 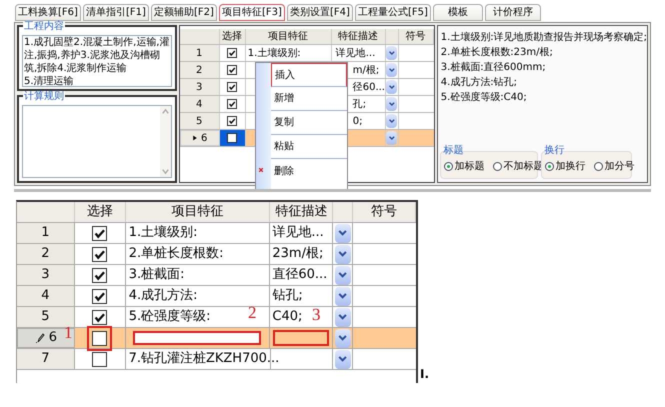 I want to click on row-number: 7, so click(x=45, y=359).